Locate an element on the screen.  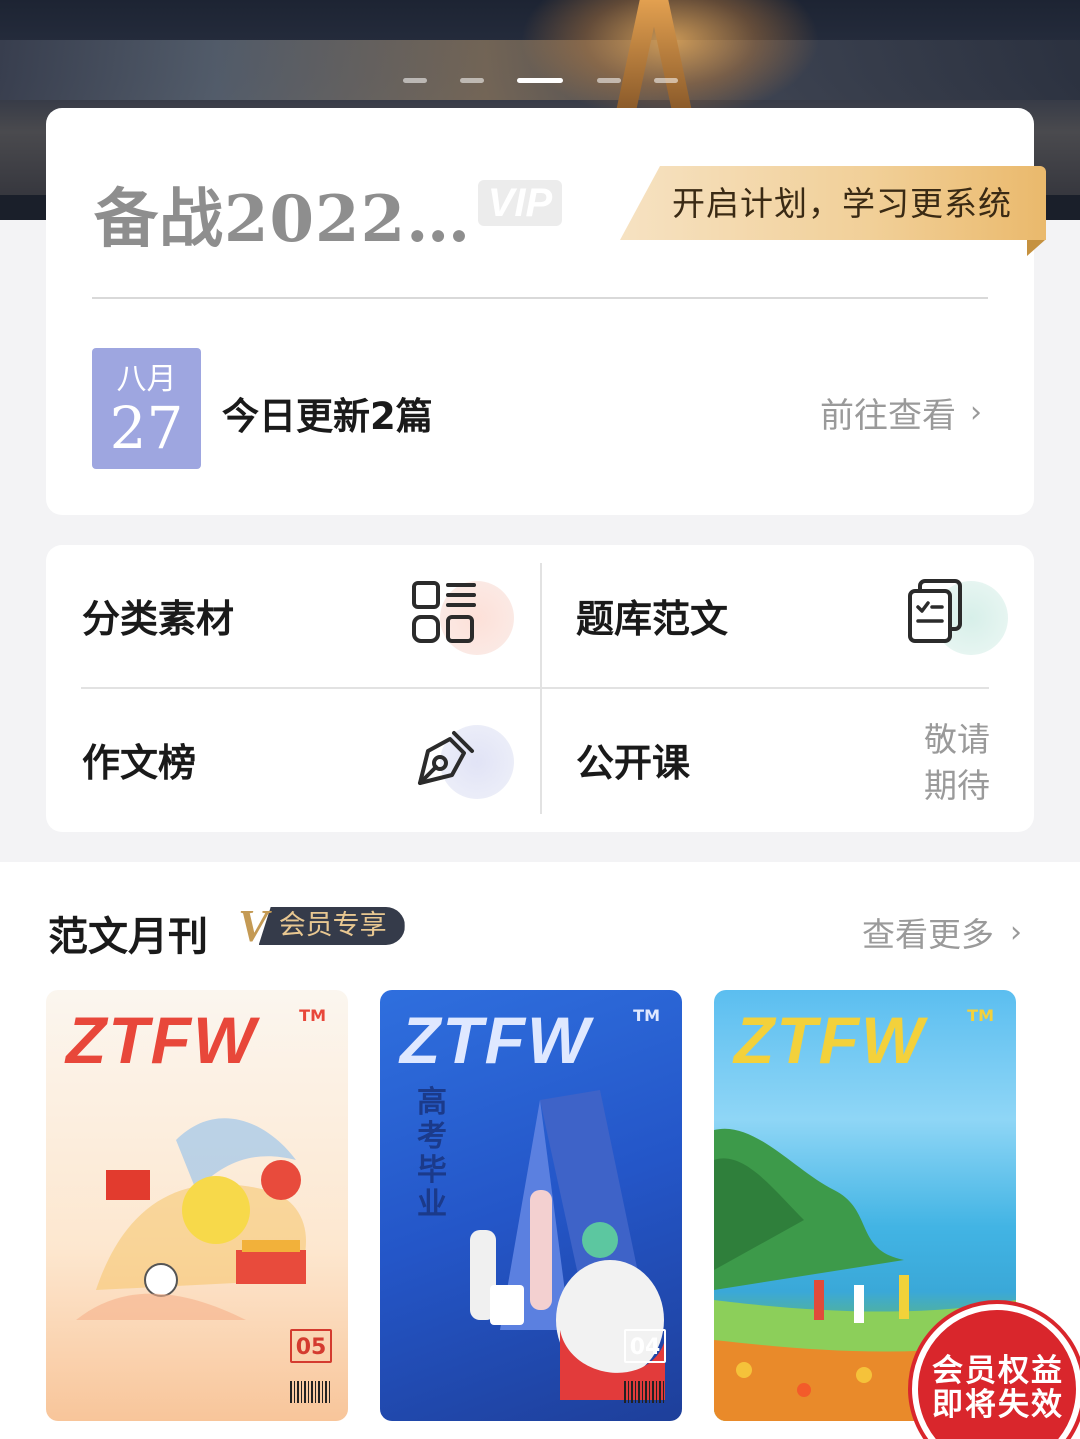
date-day: 27 is located at coordinates (146, 428).